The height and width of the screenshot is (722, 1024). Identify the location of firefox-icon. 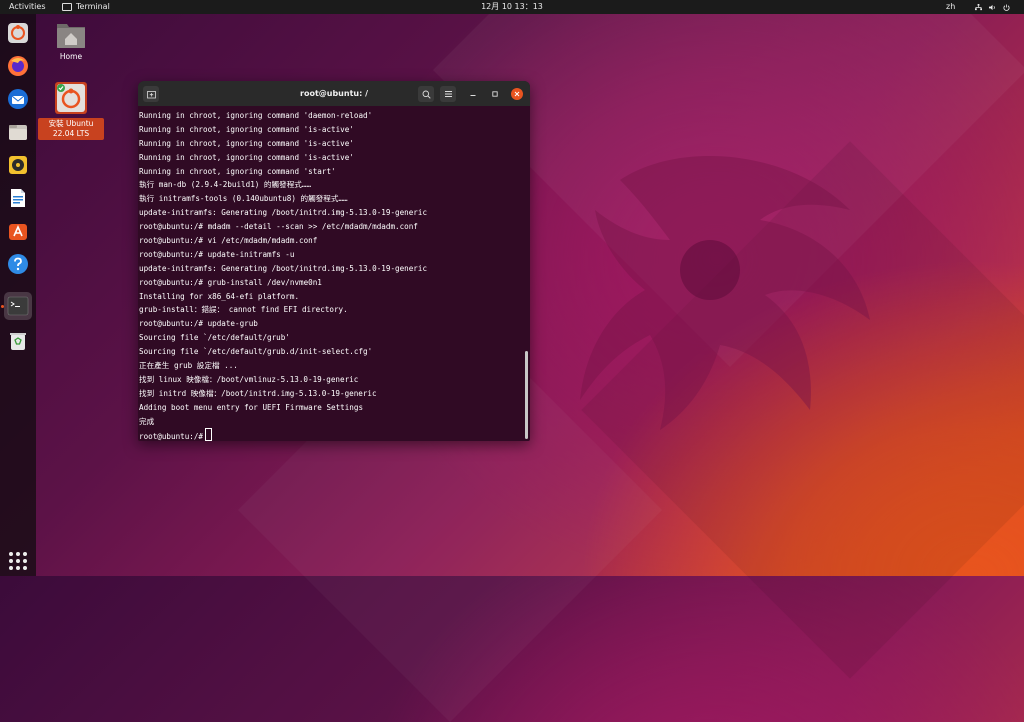
(18, 66).